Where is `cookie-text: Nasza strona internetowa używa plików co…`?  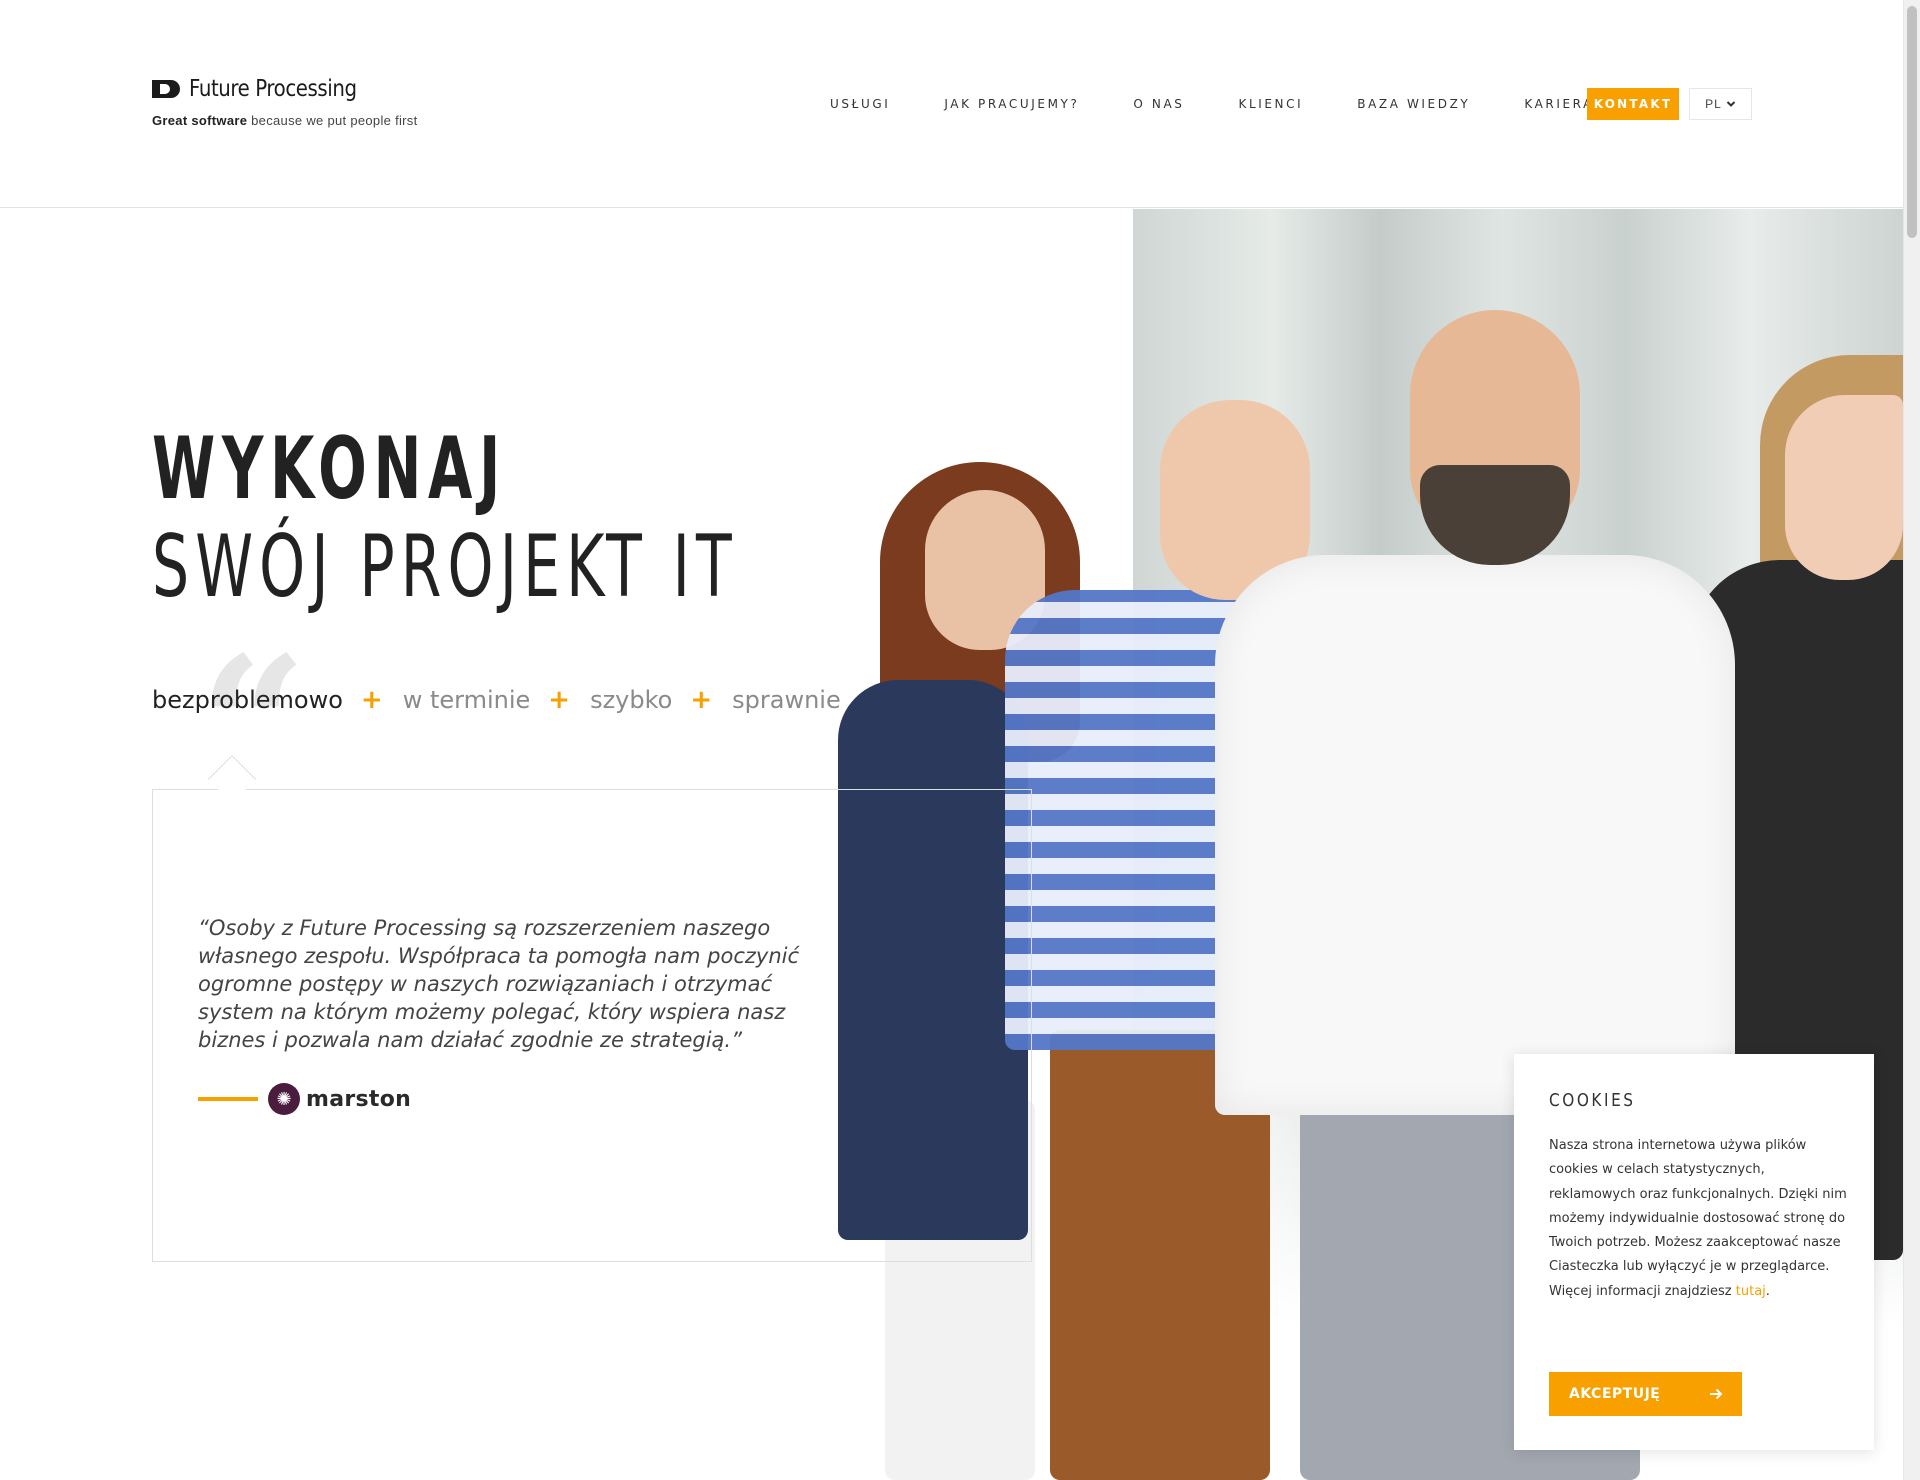
cookie-text: Nasza strona internetowa używa plików co… is located at coordinates (1699, 1219).